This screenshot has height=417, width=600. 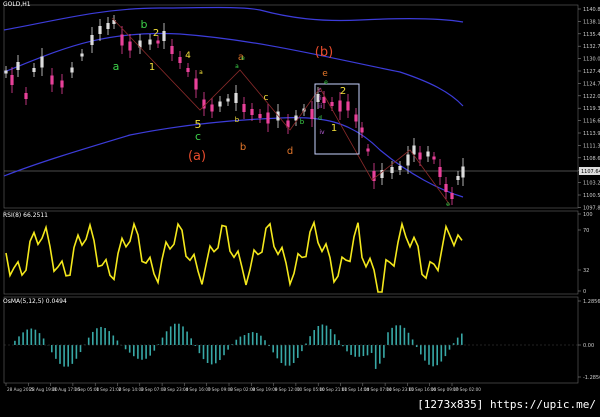 What do you see at coordinates (591, 35) in the screenshot?
I see `price-tick-label: 1135.45` at bounding box center [591, 35].